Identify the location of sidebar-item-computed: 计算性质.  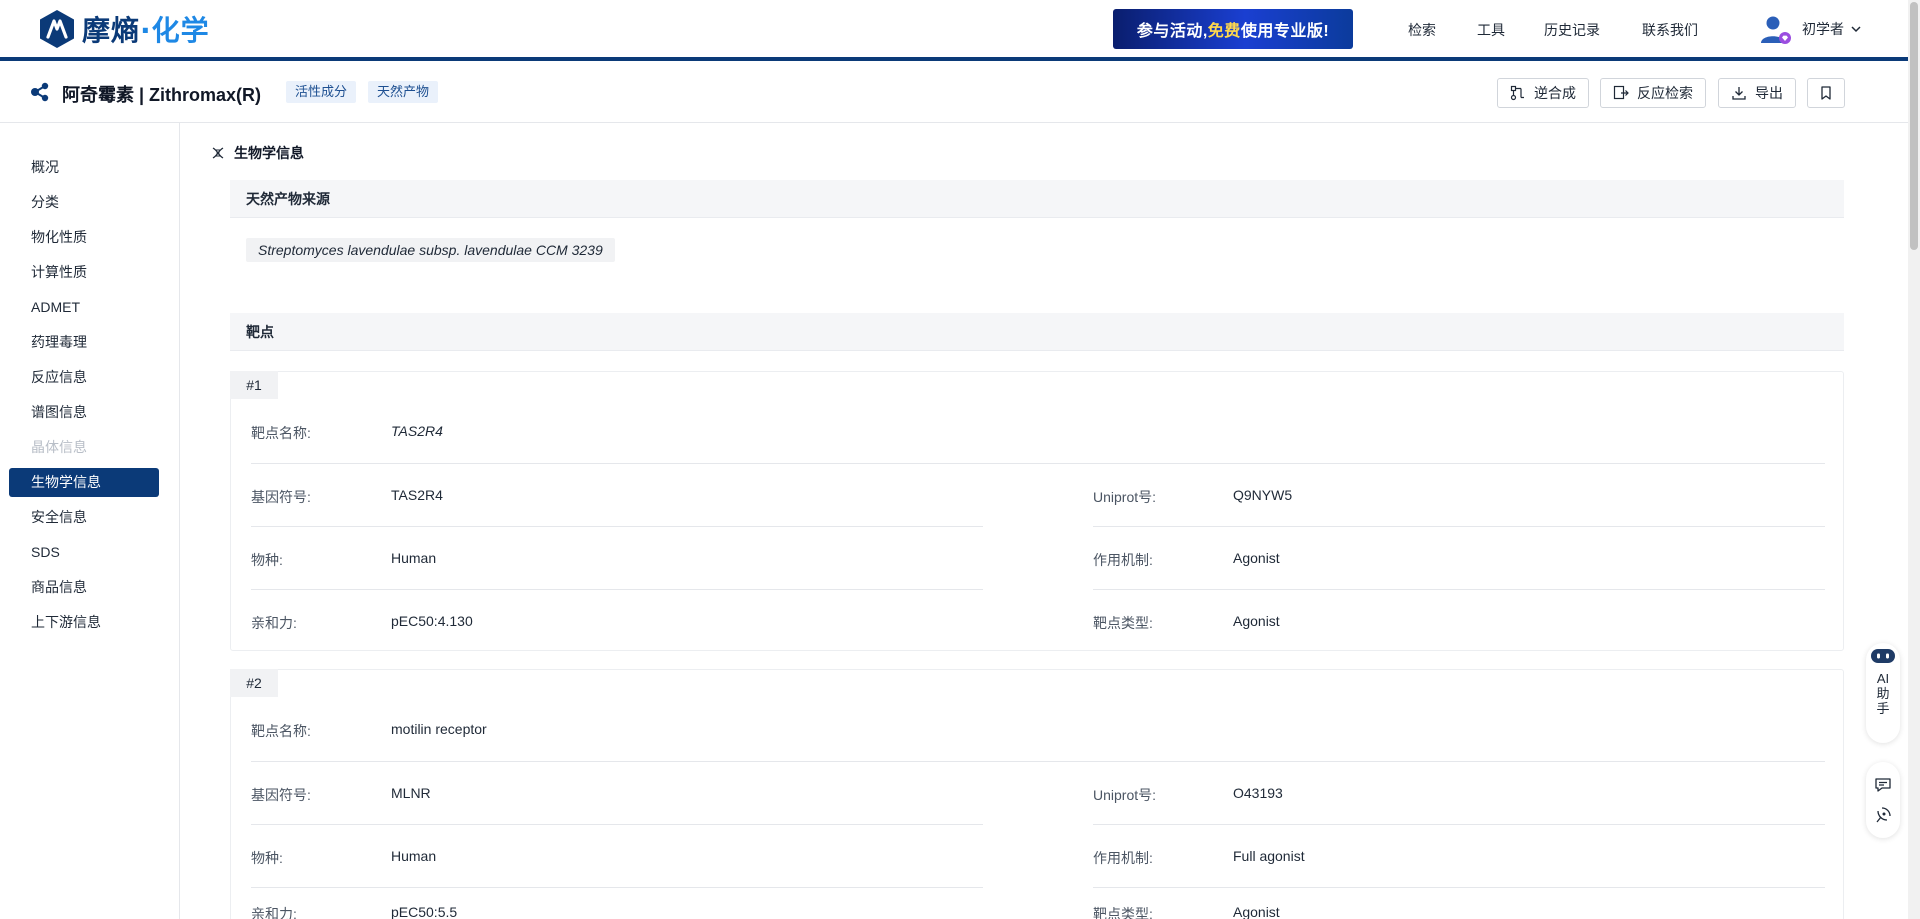
(84, 272).